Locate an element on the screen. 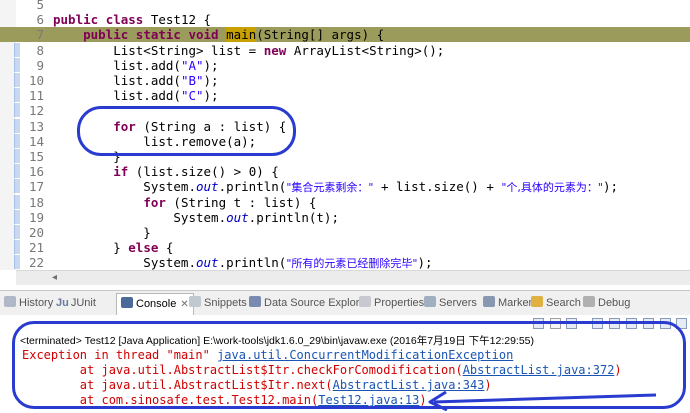 Image resolution: width=690 pixels, height=413 pixels. line-number: 5 is located at coordinates (40, 6).